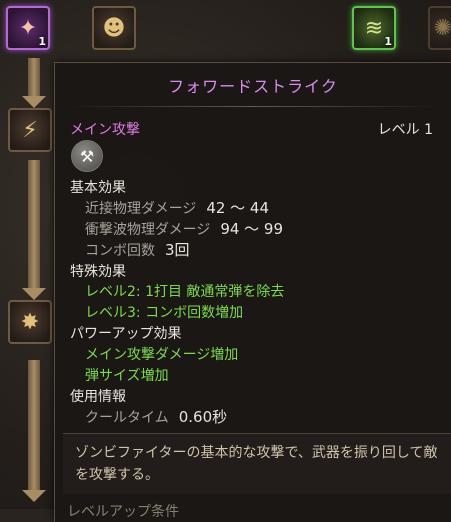 The height and width of the screenshot is (522, 451). What do you see at coordinates (238, 208) in the screenshot?
I see `melee-damage-value: 42 ～ 44` at bounding box center [238, 208].